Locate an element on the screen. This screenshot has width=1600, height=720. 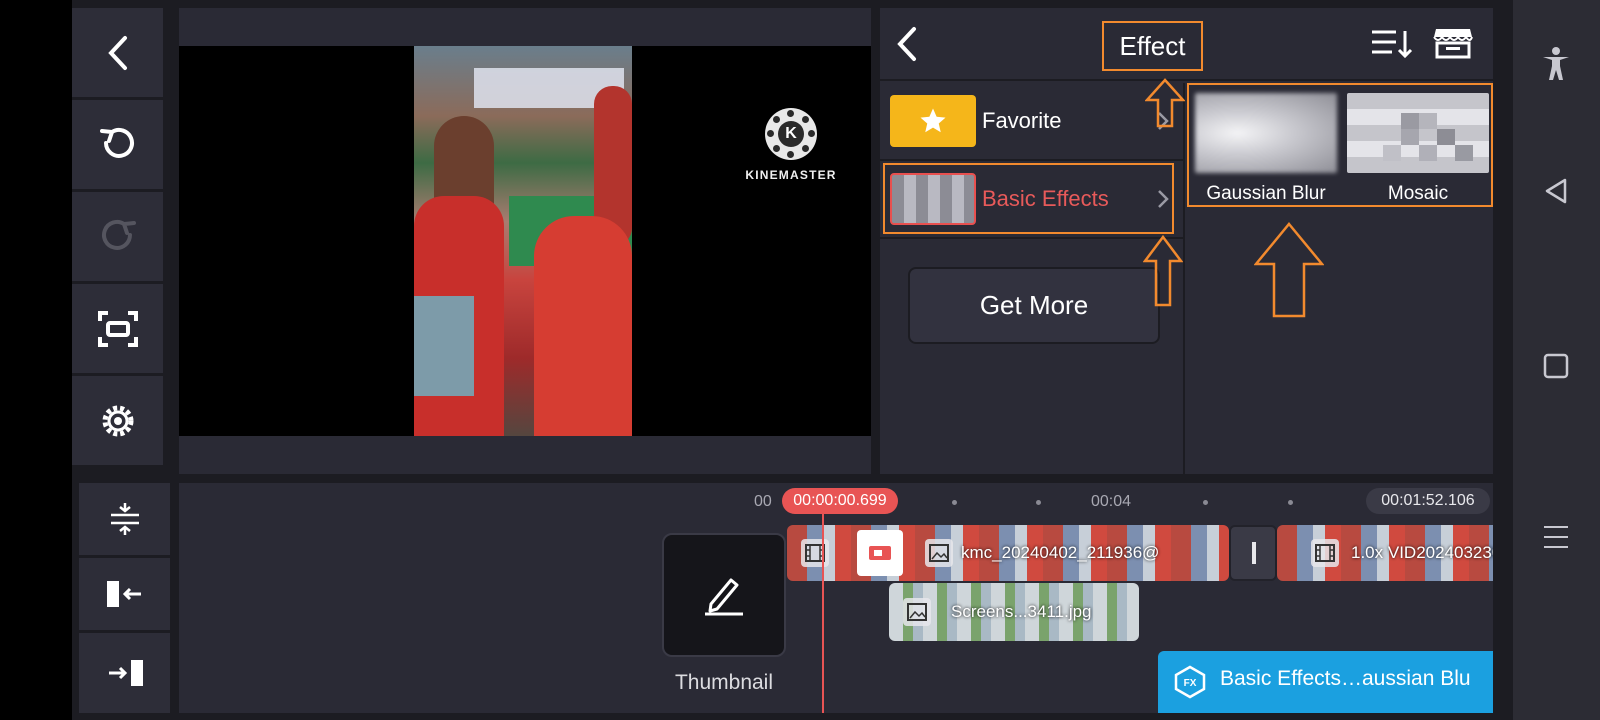
clip-label: 1.0x VID20240323092607@10 is located at coordinates (1422, 552).